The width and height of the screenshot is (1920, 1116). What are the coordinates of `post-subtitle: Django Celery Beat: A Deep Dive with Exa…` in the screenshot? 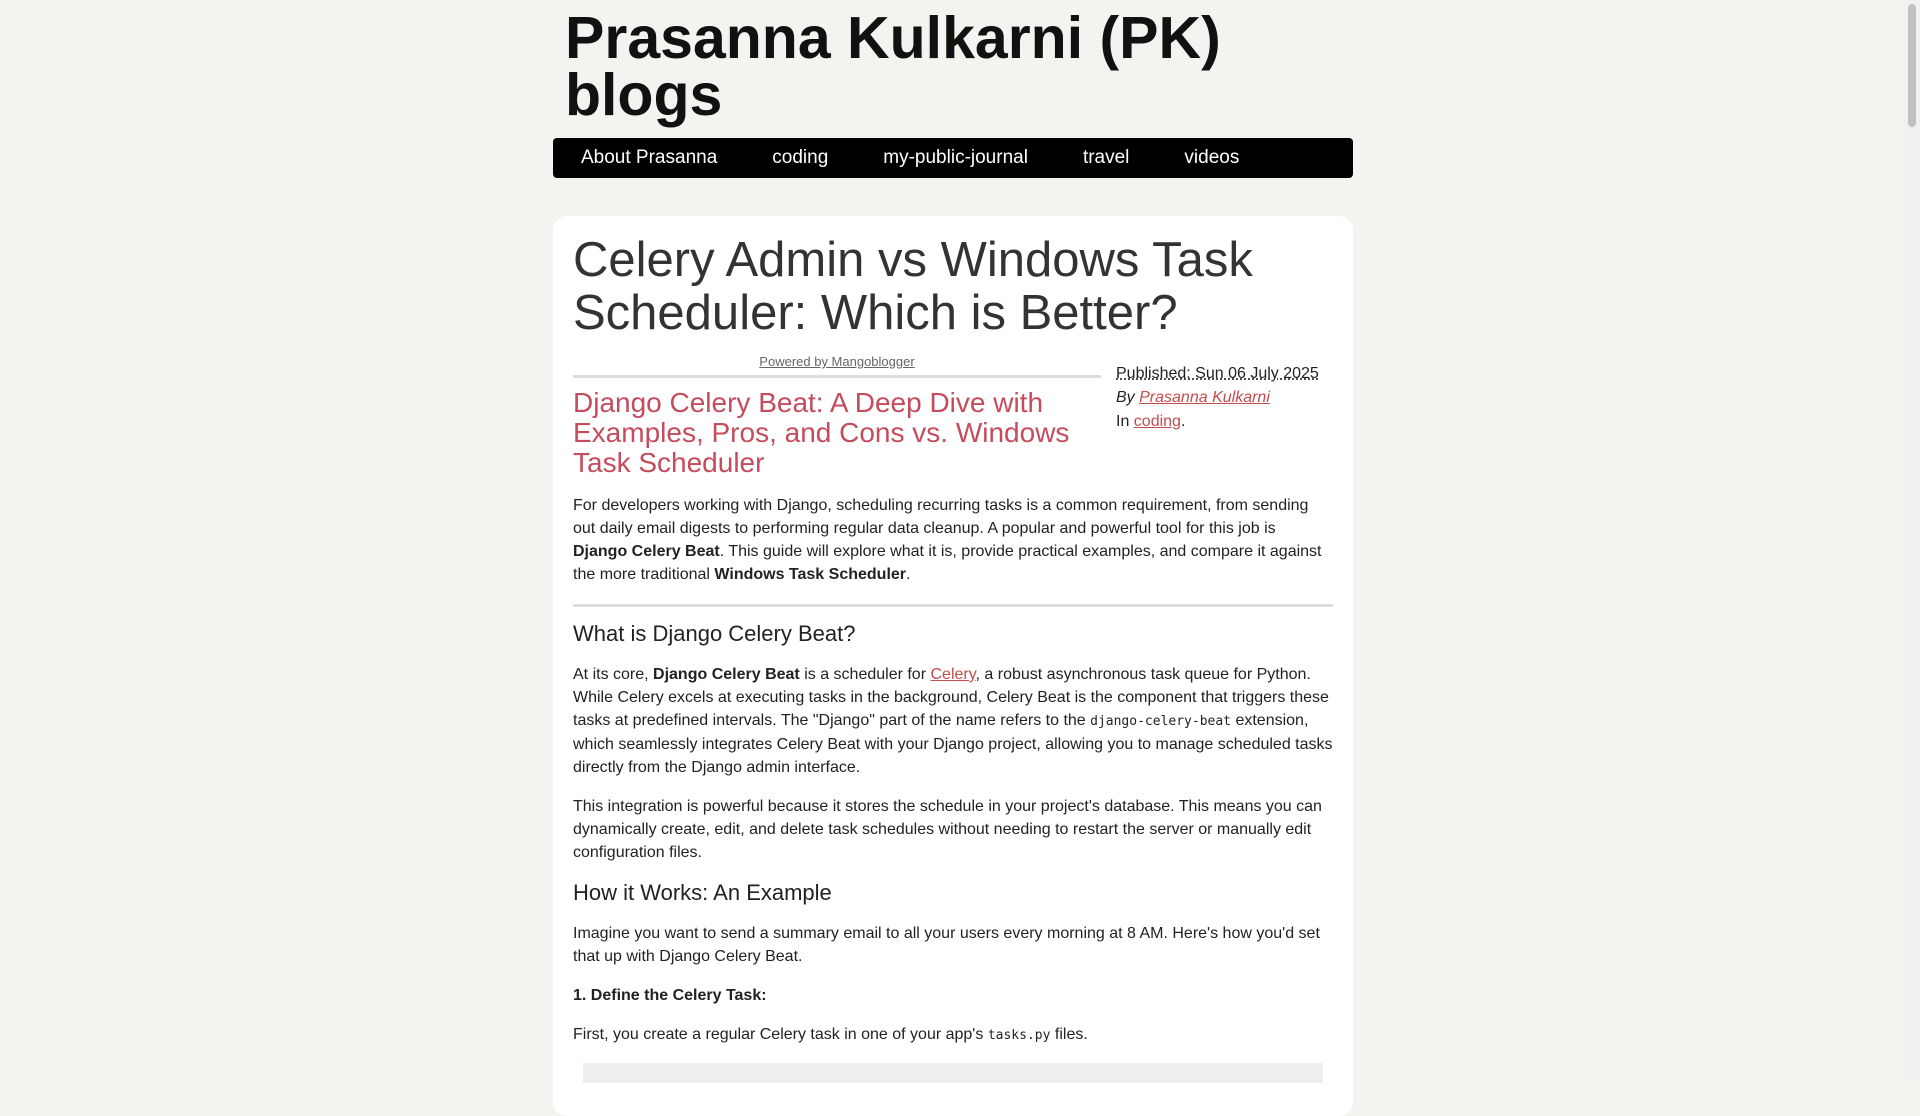 It's located at (821, 432).